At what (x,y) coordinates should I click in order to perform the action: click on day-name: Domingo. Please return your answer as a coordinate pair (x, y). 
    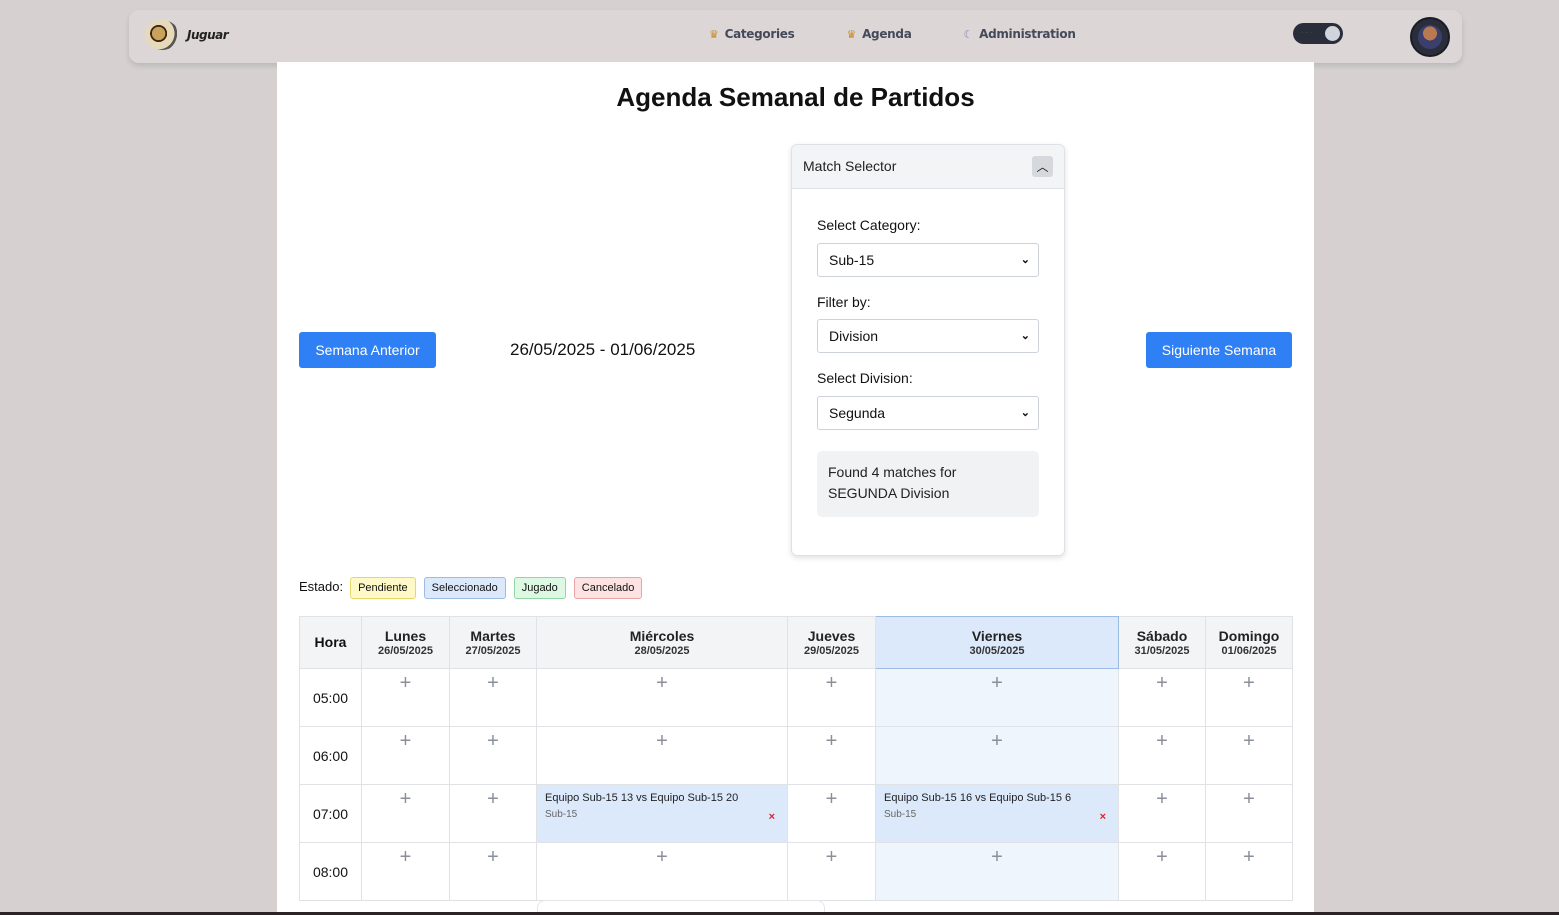
    Looking at the image, I should click on (1249, 636).